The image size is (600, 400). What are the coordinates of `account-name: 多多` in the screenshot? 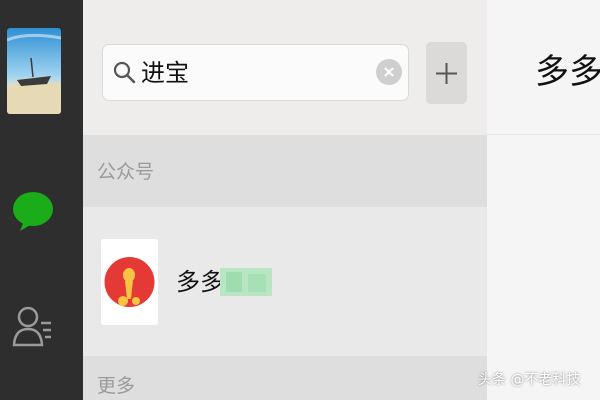 It's located at (200, 282).